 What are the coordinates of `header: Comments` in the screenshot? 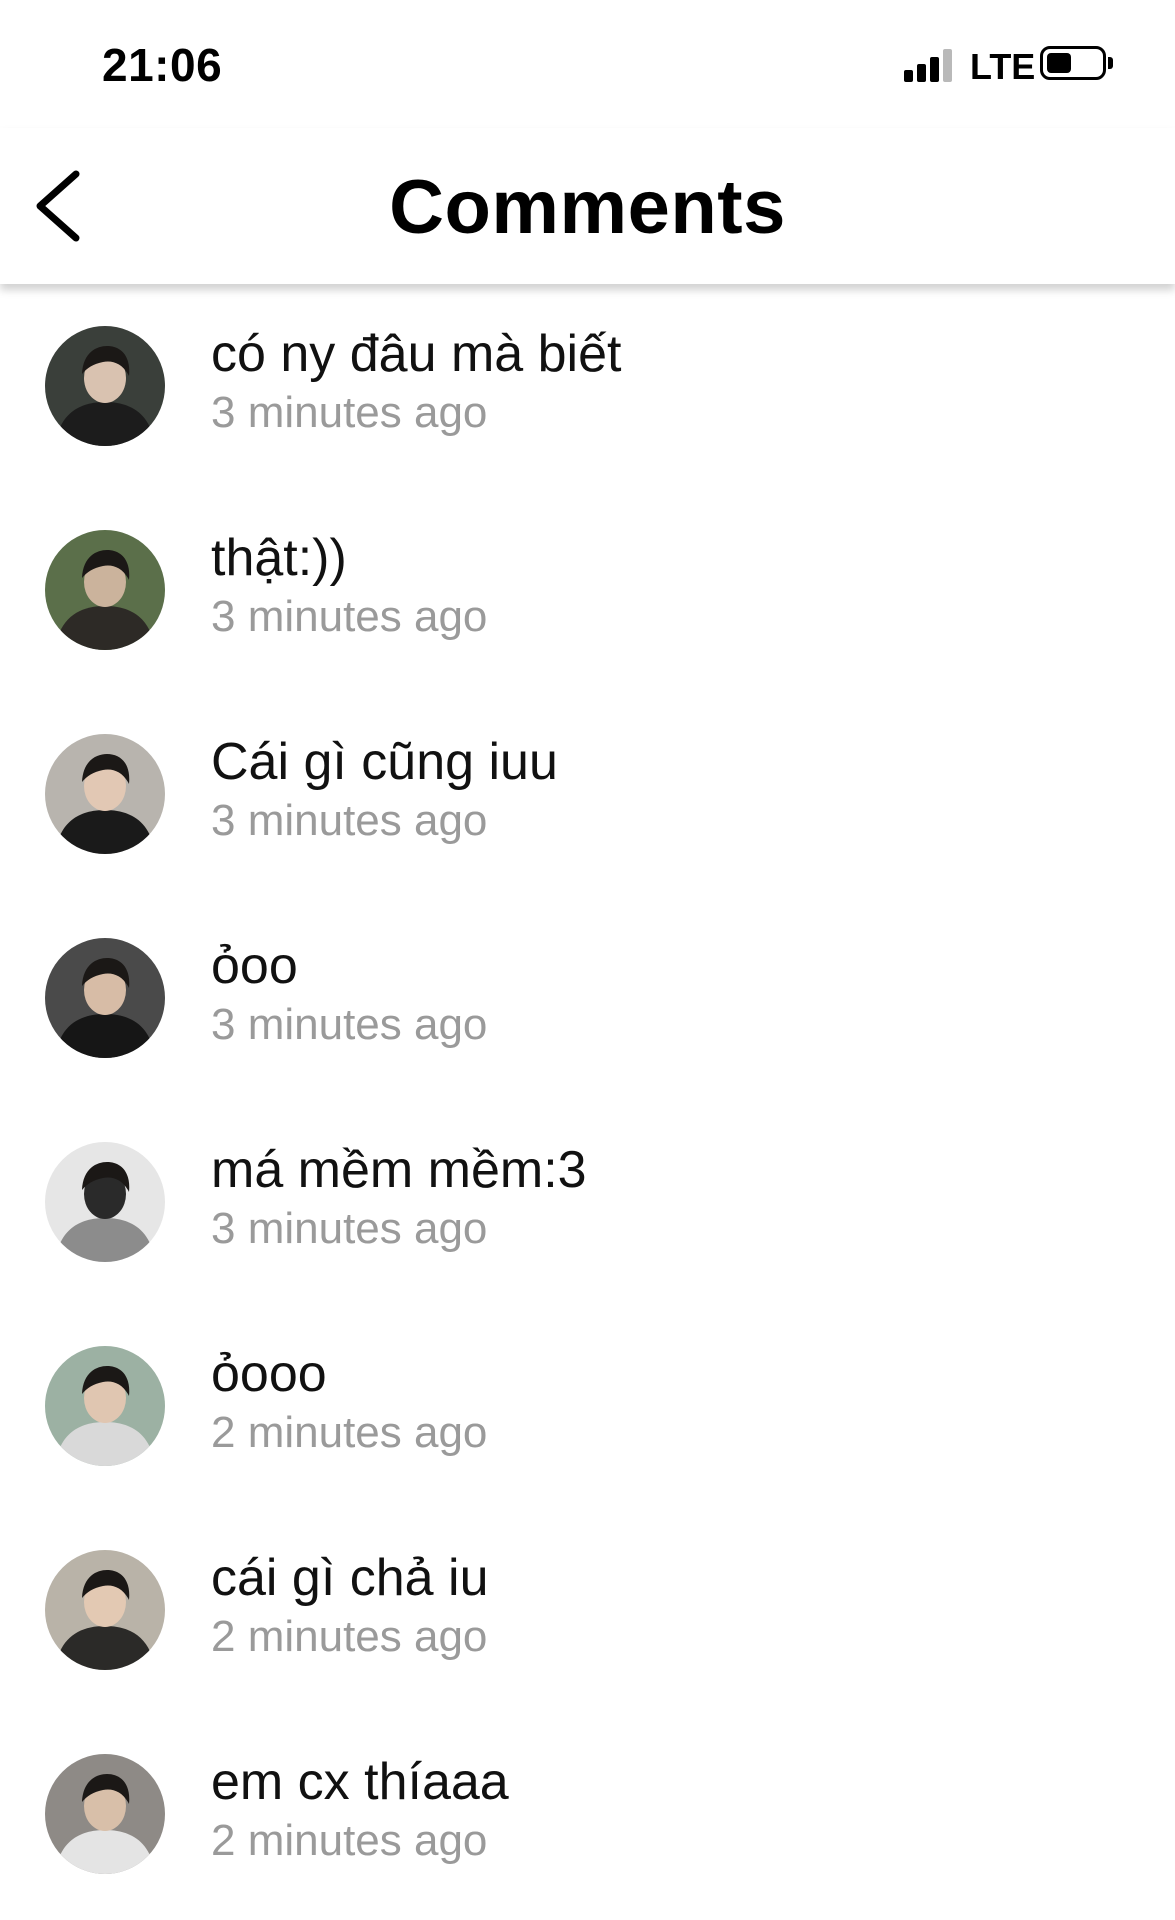 It's located at (587, 206).